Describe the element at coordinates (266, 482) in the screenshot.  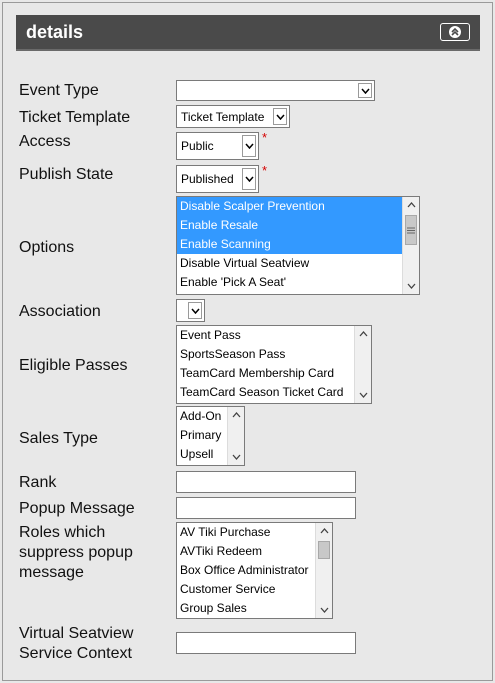
I see `rank-input` at that location.